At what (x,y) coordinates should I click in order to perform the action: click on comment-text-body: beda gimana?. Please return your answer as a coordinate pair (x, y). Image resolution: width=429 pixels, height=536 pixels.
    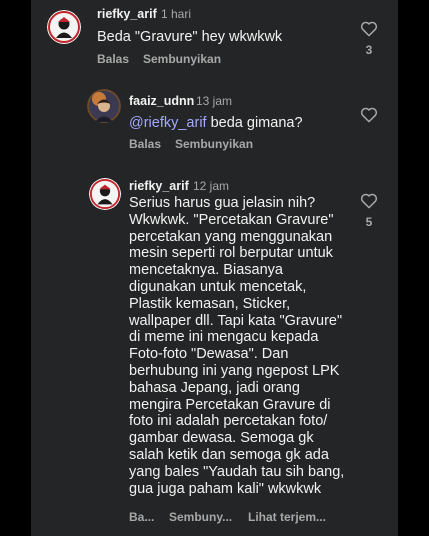
    Looking at the image, I should click on (254, 123).